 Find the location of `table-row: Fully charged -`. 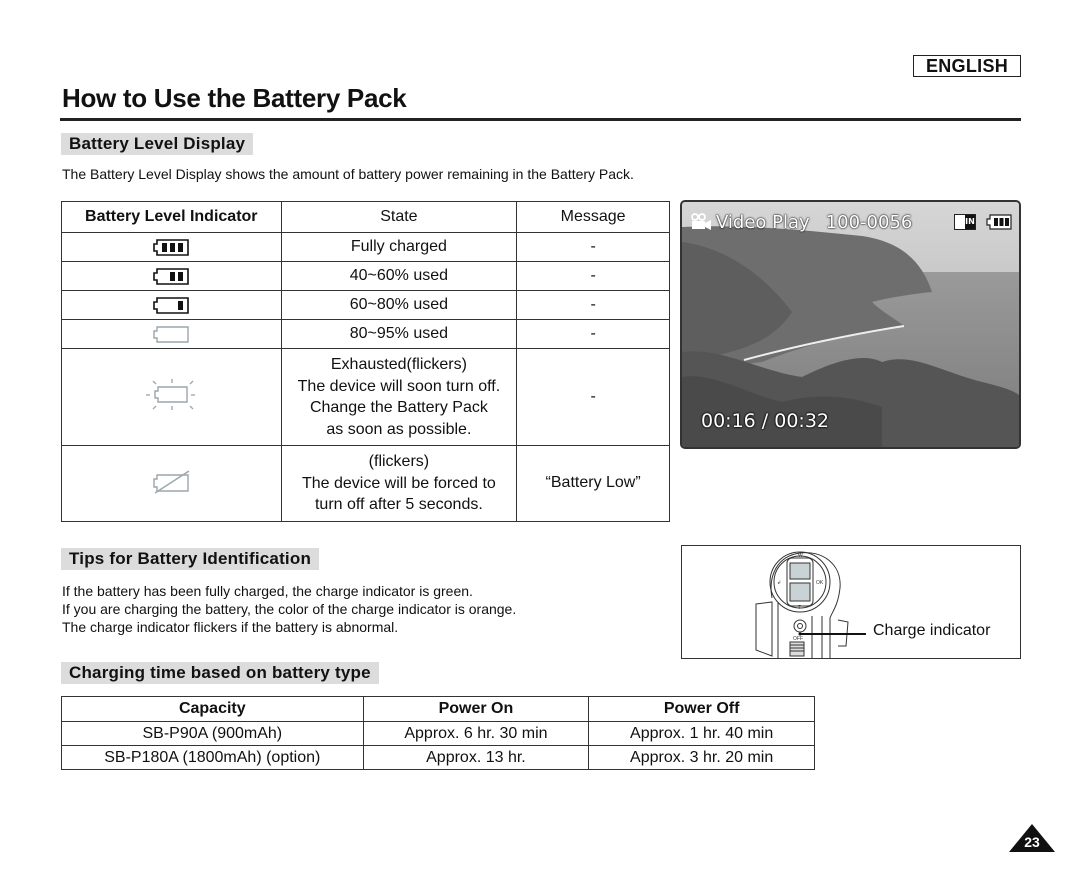

table-row: Fully charged - is located at coordinates (365, 247).